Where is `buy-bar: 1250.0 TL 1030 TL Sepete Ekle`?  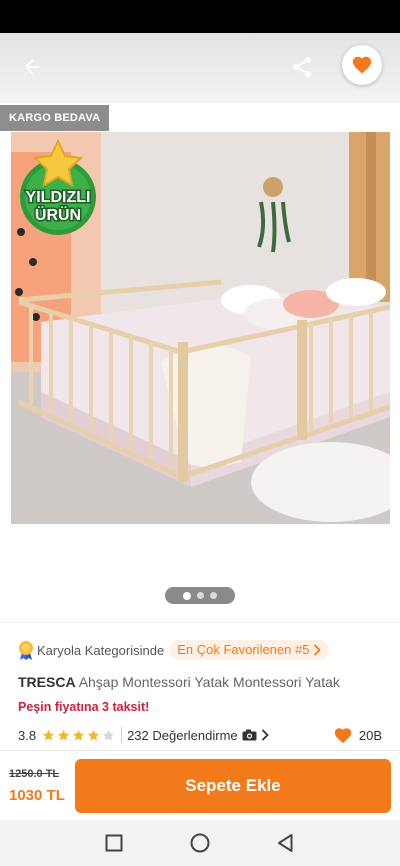
buy-bar: 1250.0 TL 1030 TL Sepete Ekle is located at coordinates (200, 785).